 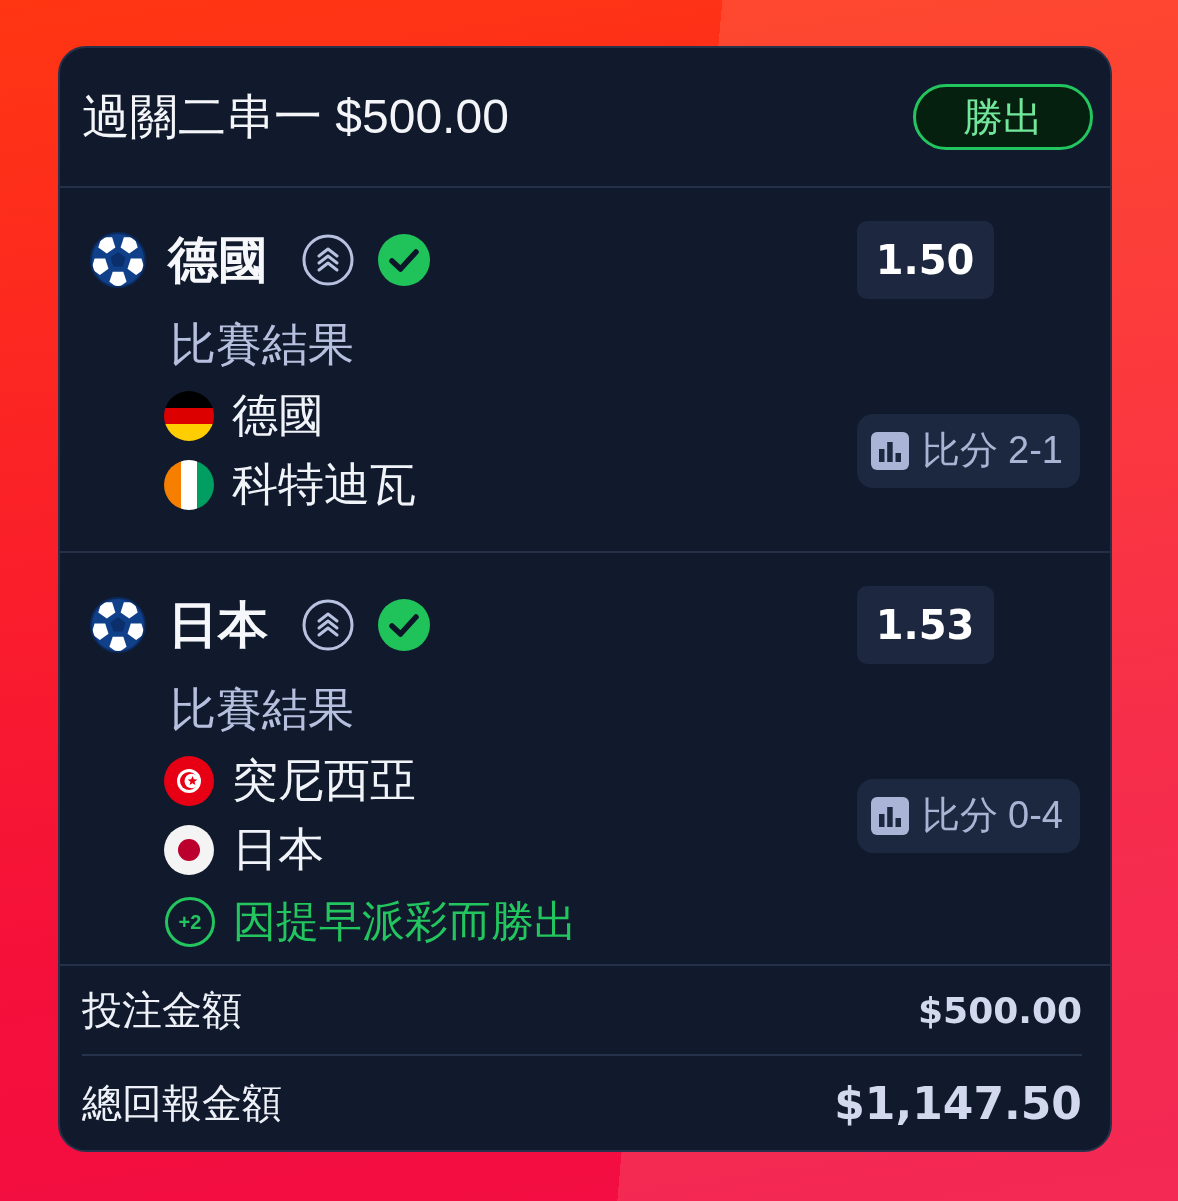 What do you see at coordinates (295, 117) in the screenshot?
I see `bet-title: 過關二串一 $500.00` at bounding box center [295, 117].